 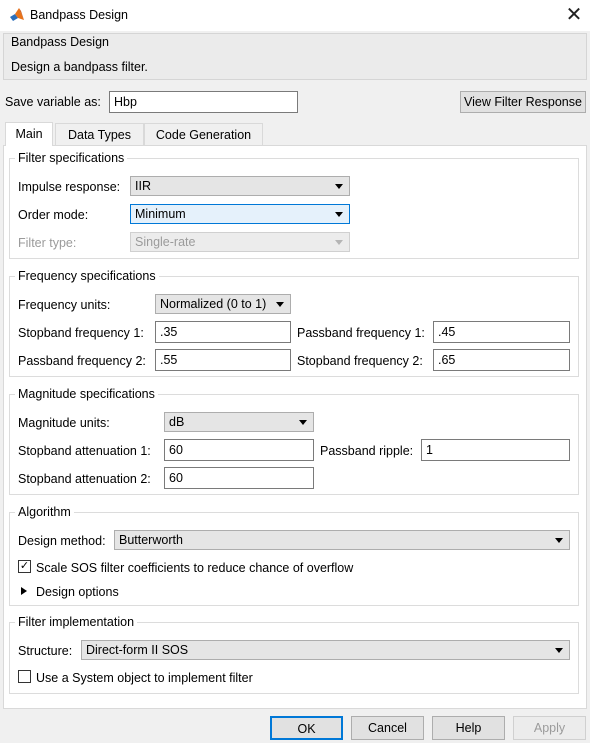 I want to click on magnitude-units-value: dB, so click(x=177, y=422).